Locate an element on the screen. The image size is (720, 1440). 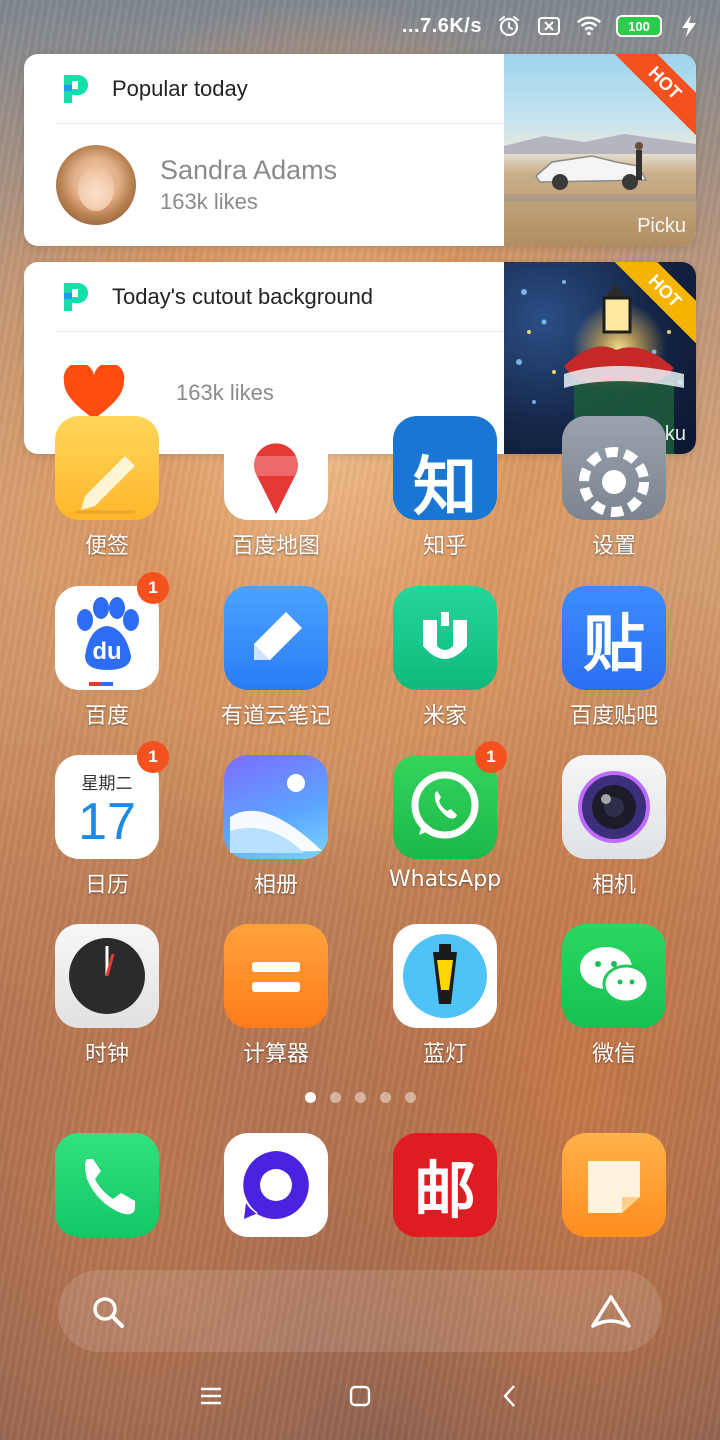
app-baidu-maps: 百度地图 is located at coordinates (276, 491).